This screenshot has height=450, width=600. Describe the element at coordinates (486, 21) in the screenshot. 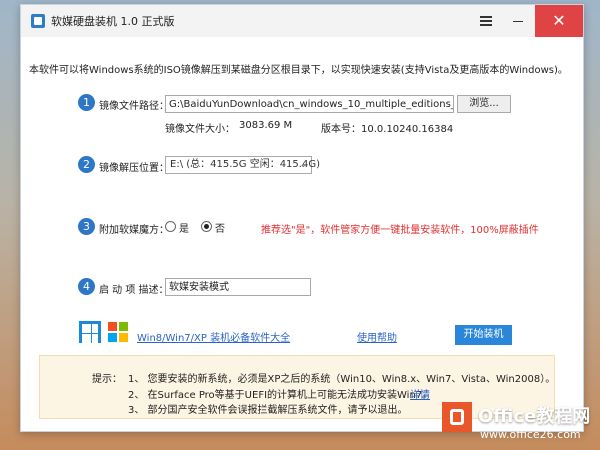

I see `hamburger-icon` at that location.